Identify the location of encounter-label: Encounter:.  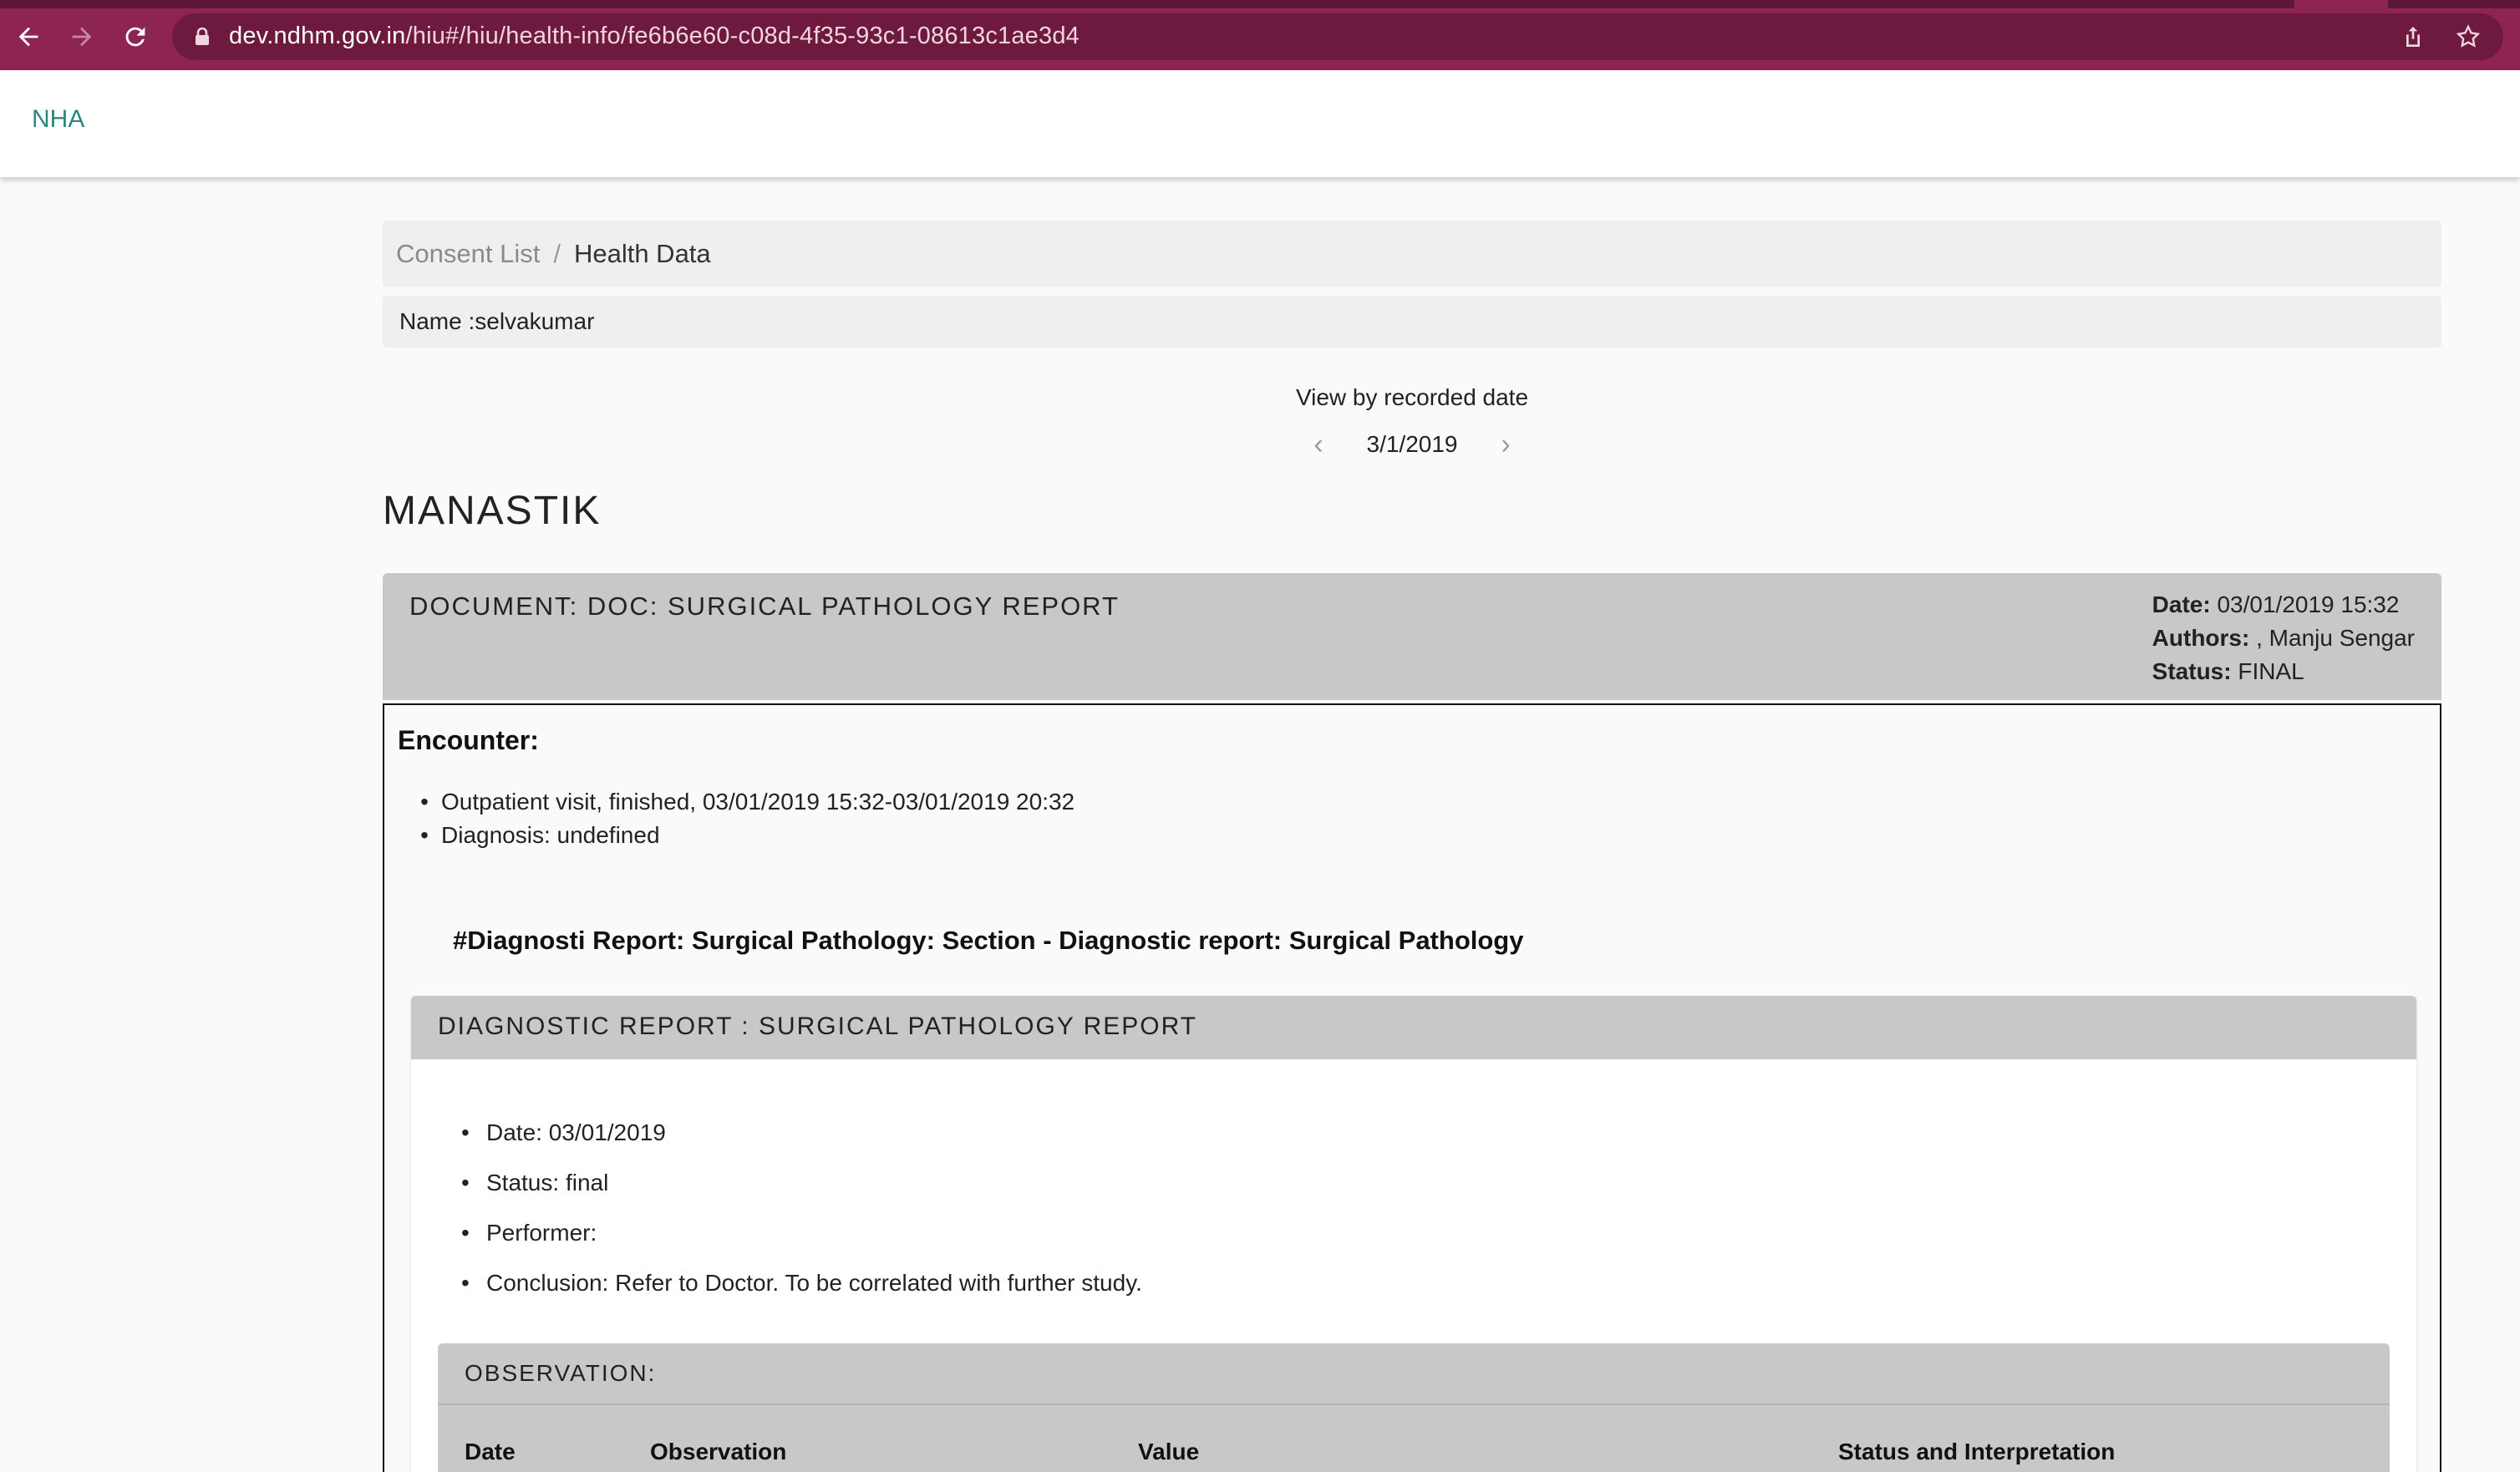
(468, 740).